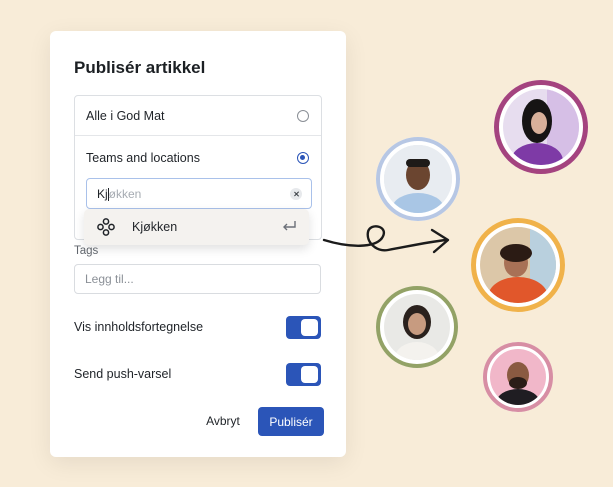  I want to click on location-search-input: Kj økken, so click(199, 193).